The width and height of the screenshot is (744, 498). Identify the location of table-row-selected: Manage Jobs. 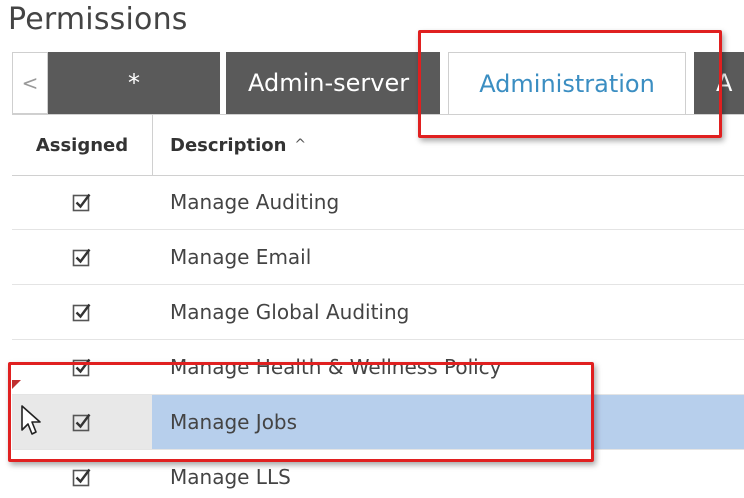
(378, 422).